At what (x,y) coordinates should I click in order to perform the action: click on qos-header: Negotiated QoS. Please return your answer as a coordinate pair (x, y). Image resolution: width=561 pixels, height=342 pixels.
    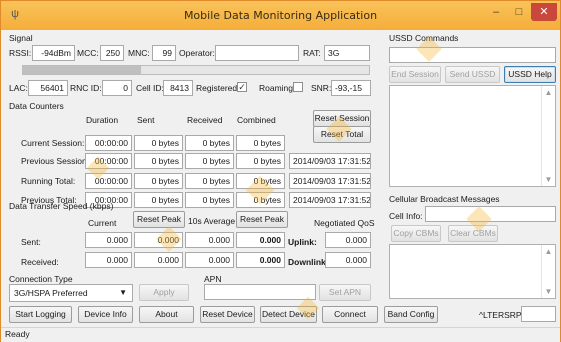
    Looking at the image, I should click on (344, 223).